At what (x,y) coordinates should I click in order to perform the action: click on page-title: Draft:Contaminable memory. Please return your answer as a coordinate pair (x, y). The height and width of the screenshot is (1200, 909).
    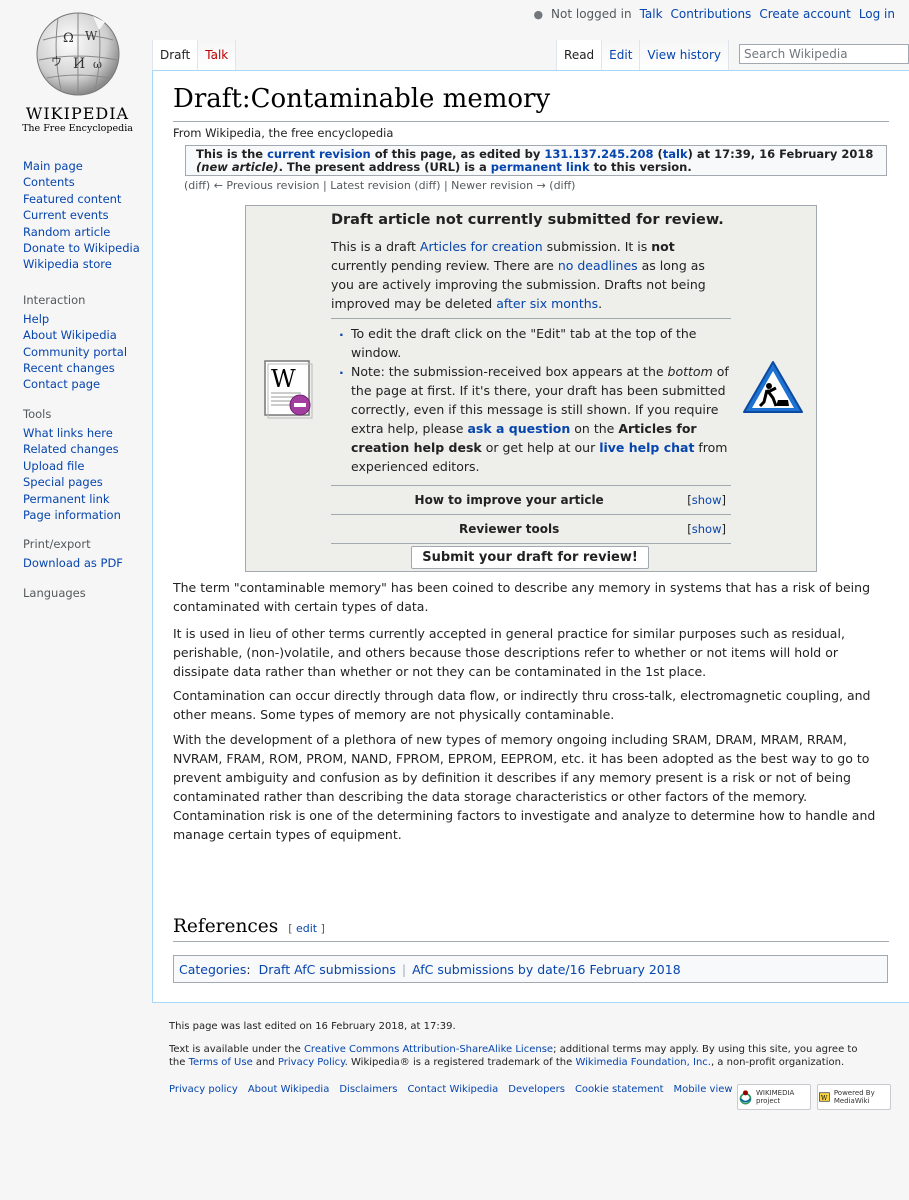
    Looking at the image, I should click on (362, 99).